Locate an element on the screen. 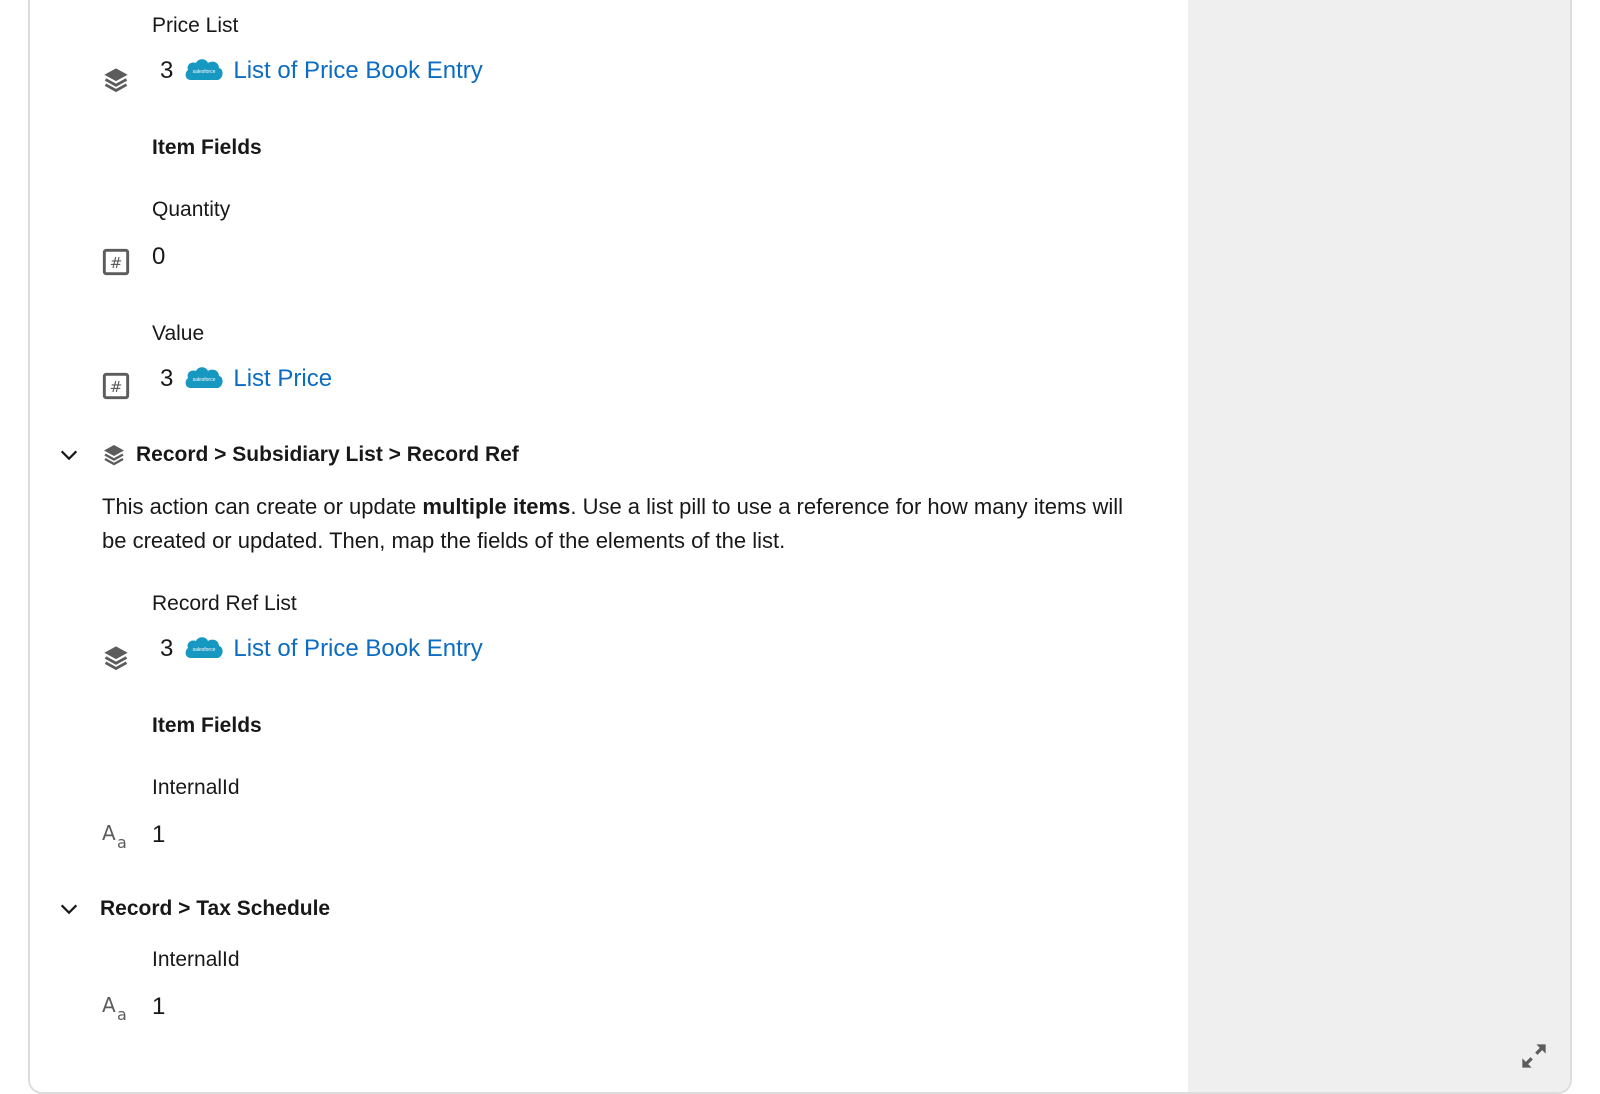 The height and width of the screenshot is (1094, 1600). tax-section-header: Record > Tax Schedule is located at coordinates (194, 909).